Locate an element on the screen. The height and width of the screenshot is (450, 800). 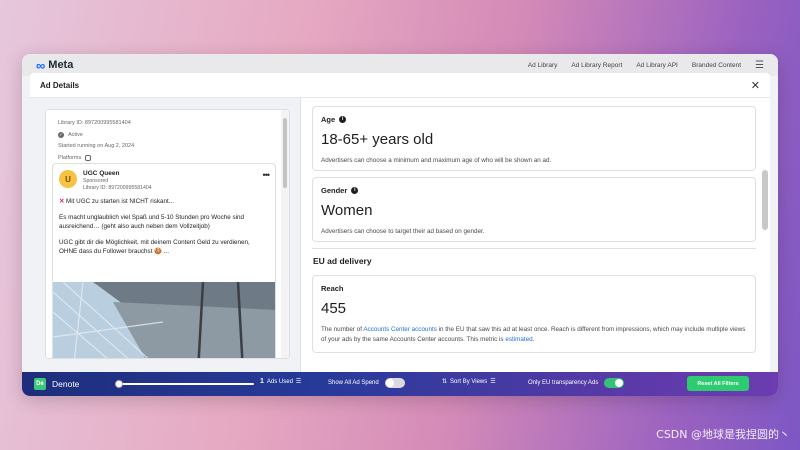
age-label: Age is located at coordinates (328, 119).